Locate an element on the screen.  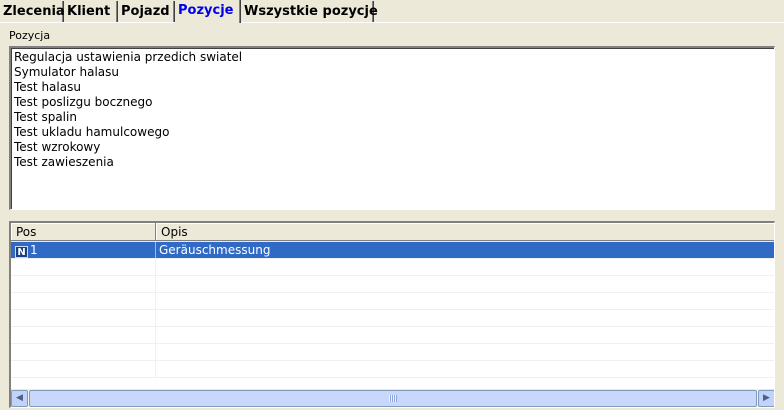
list-item: Test zawieszenia is located at coordinates (393, 162).